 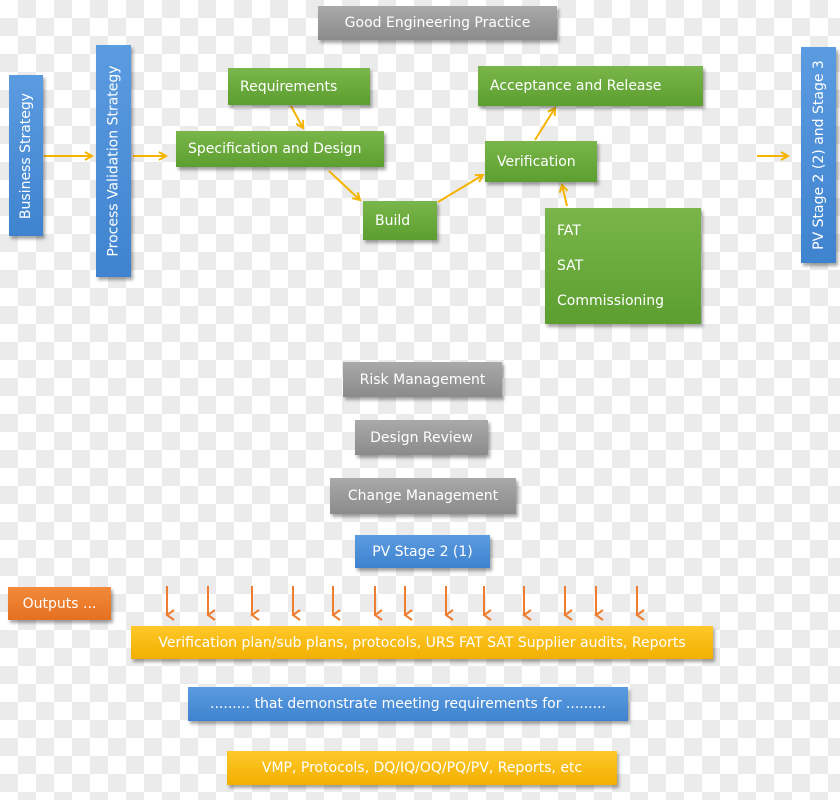 I want to click on pv-stage-2-3-bar: PV Stage 2 (2) and Stage 3, so click(x=818, y=155).